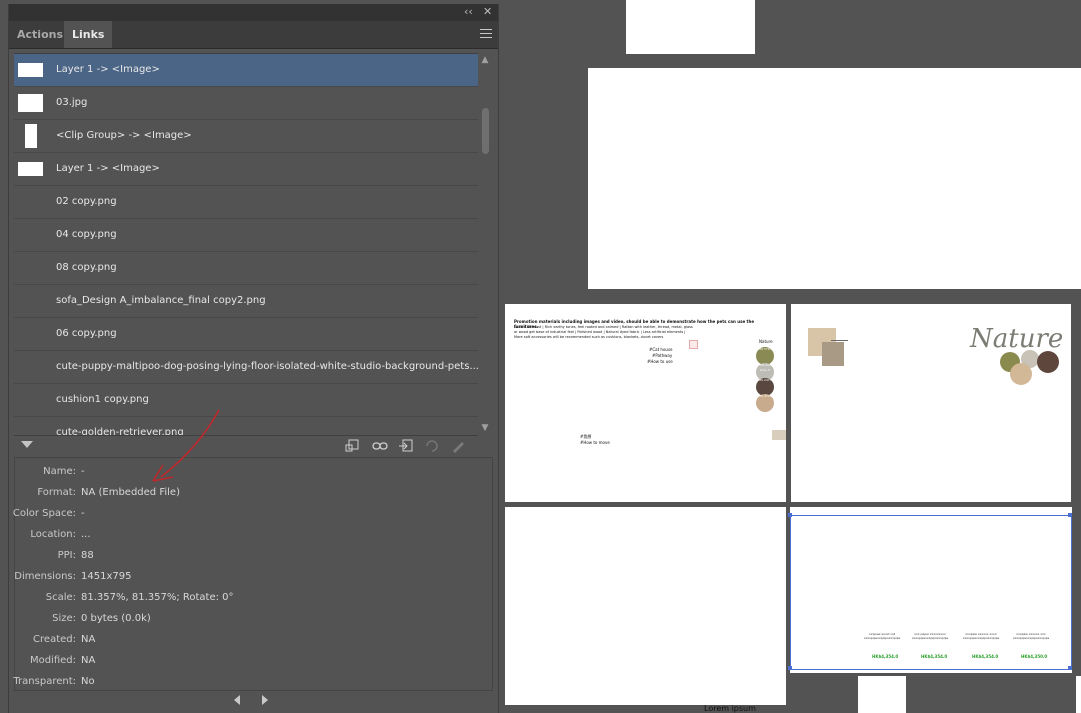 This screenshot has height=713, width=1081. Describe the element at coordinates (1078, 694) in the screenshot. I see `artboard-edge` at that location.